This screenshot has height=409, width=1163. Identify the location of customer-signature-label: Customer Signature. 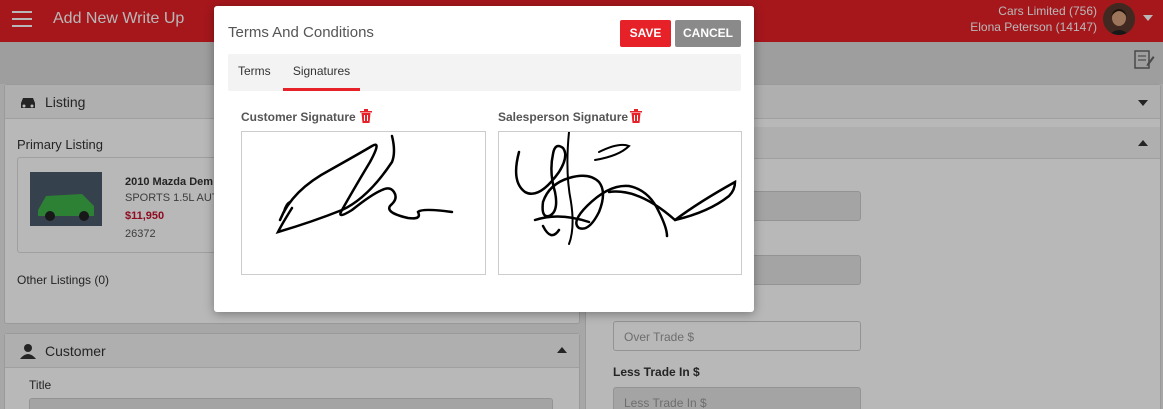
(298, 117).